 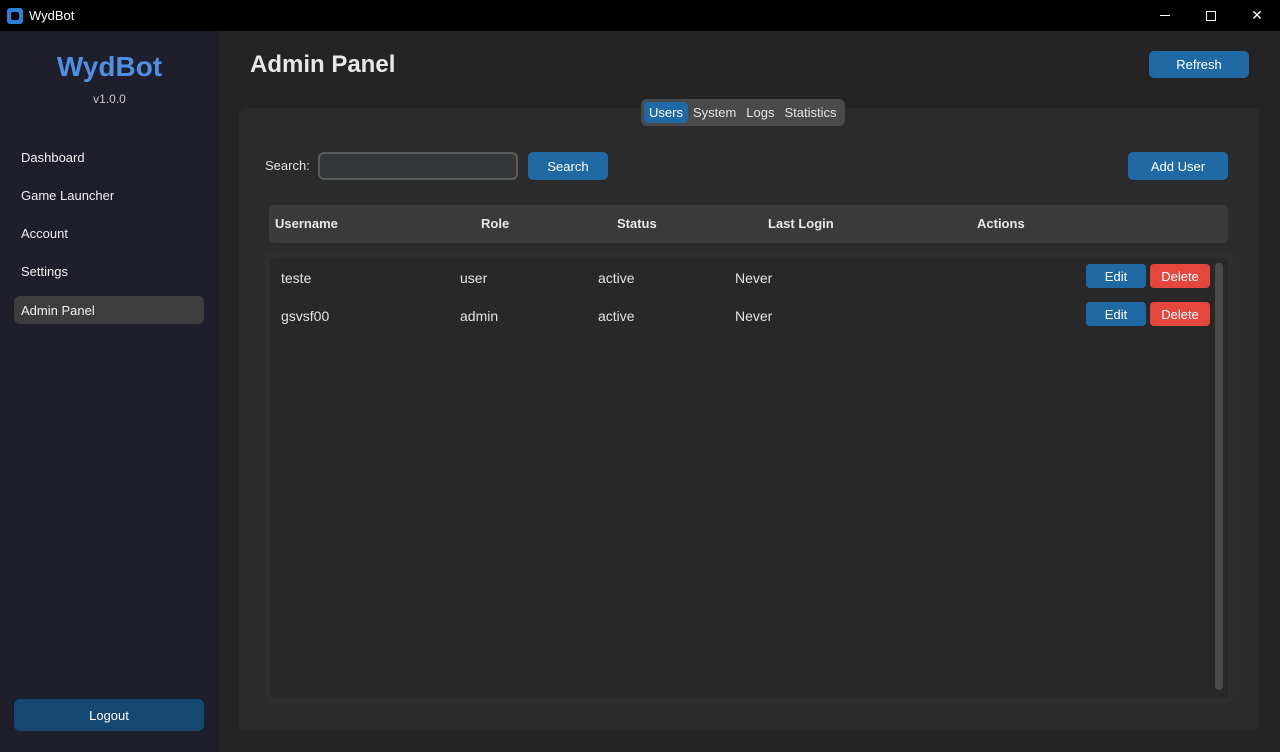 I want to click on minimize-icon, so click(x=1165, y=15).